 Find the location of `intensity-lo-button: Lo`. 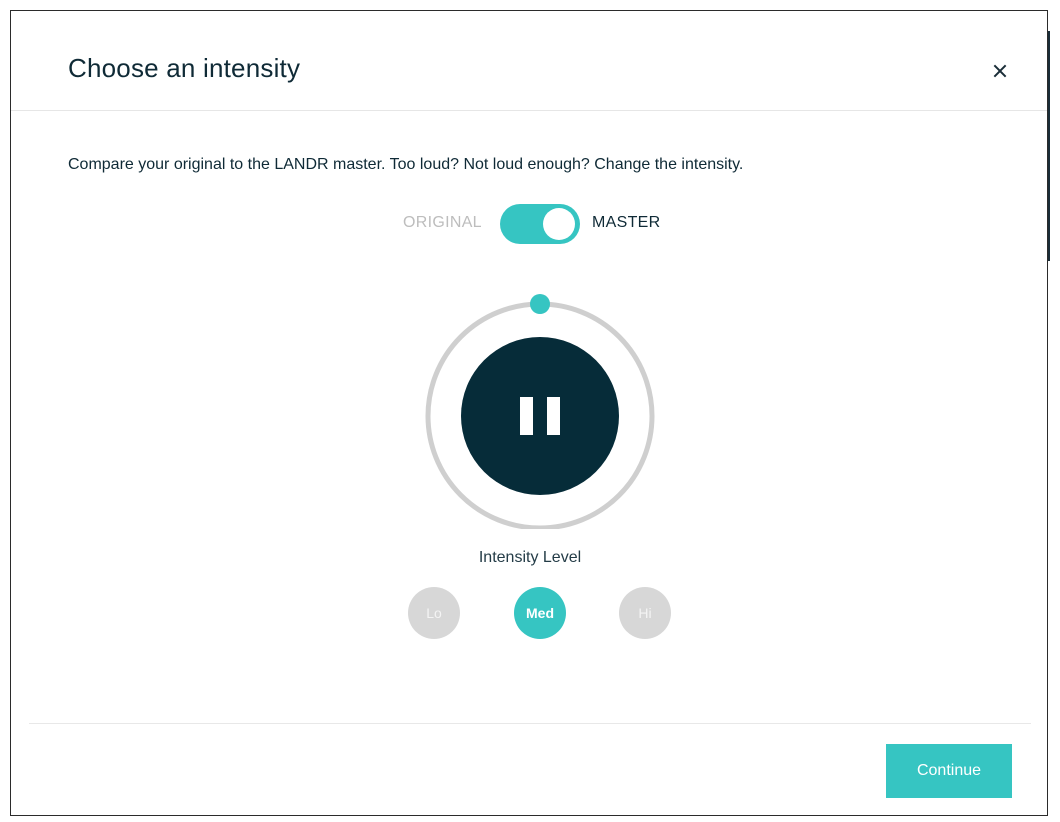

intensity-lo-button: Lo is located at coordinates (434, 613).